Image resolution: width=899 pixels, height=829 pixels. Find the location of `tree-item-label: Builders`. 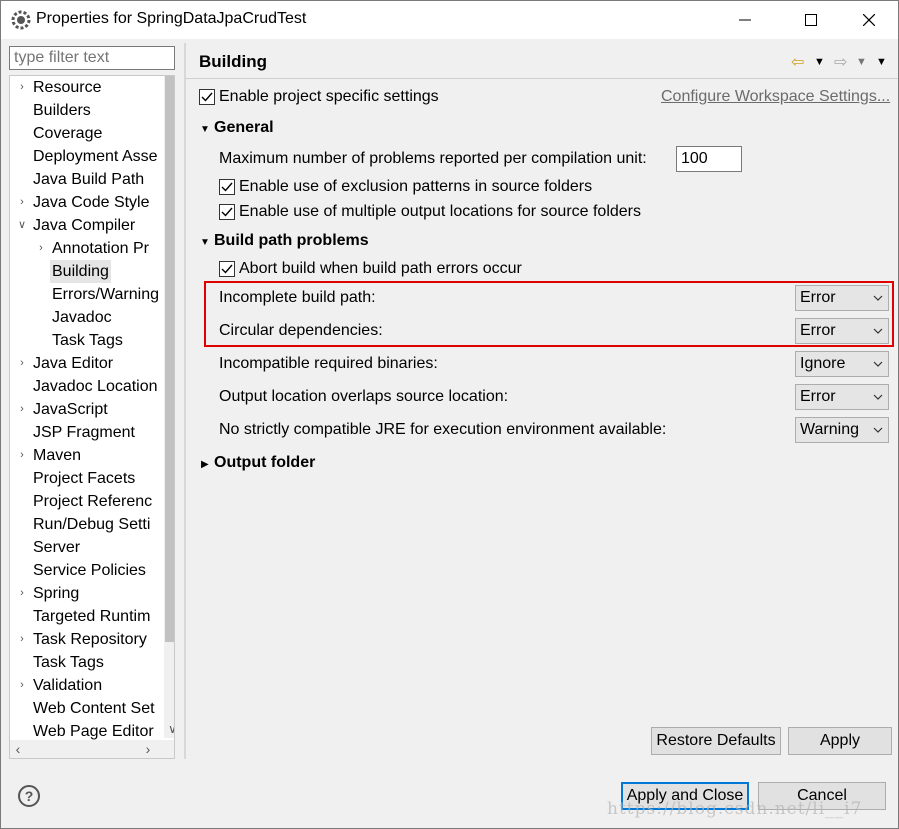

tree-item-label: Builders is located at coordinates (62, 110).